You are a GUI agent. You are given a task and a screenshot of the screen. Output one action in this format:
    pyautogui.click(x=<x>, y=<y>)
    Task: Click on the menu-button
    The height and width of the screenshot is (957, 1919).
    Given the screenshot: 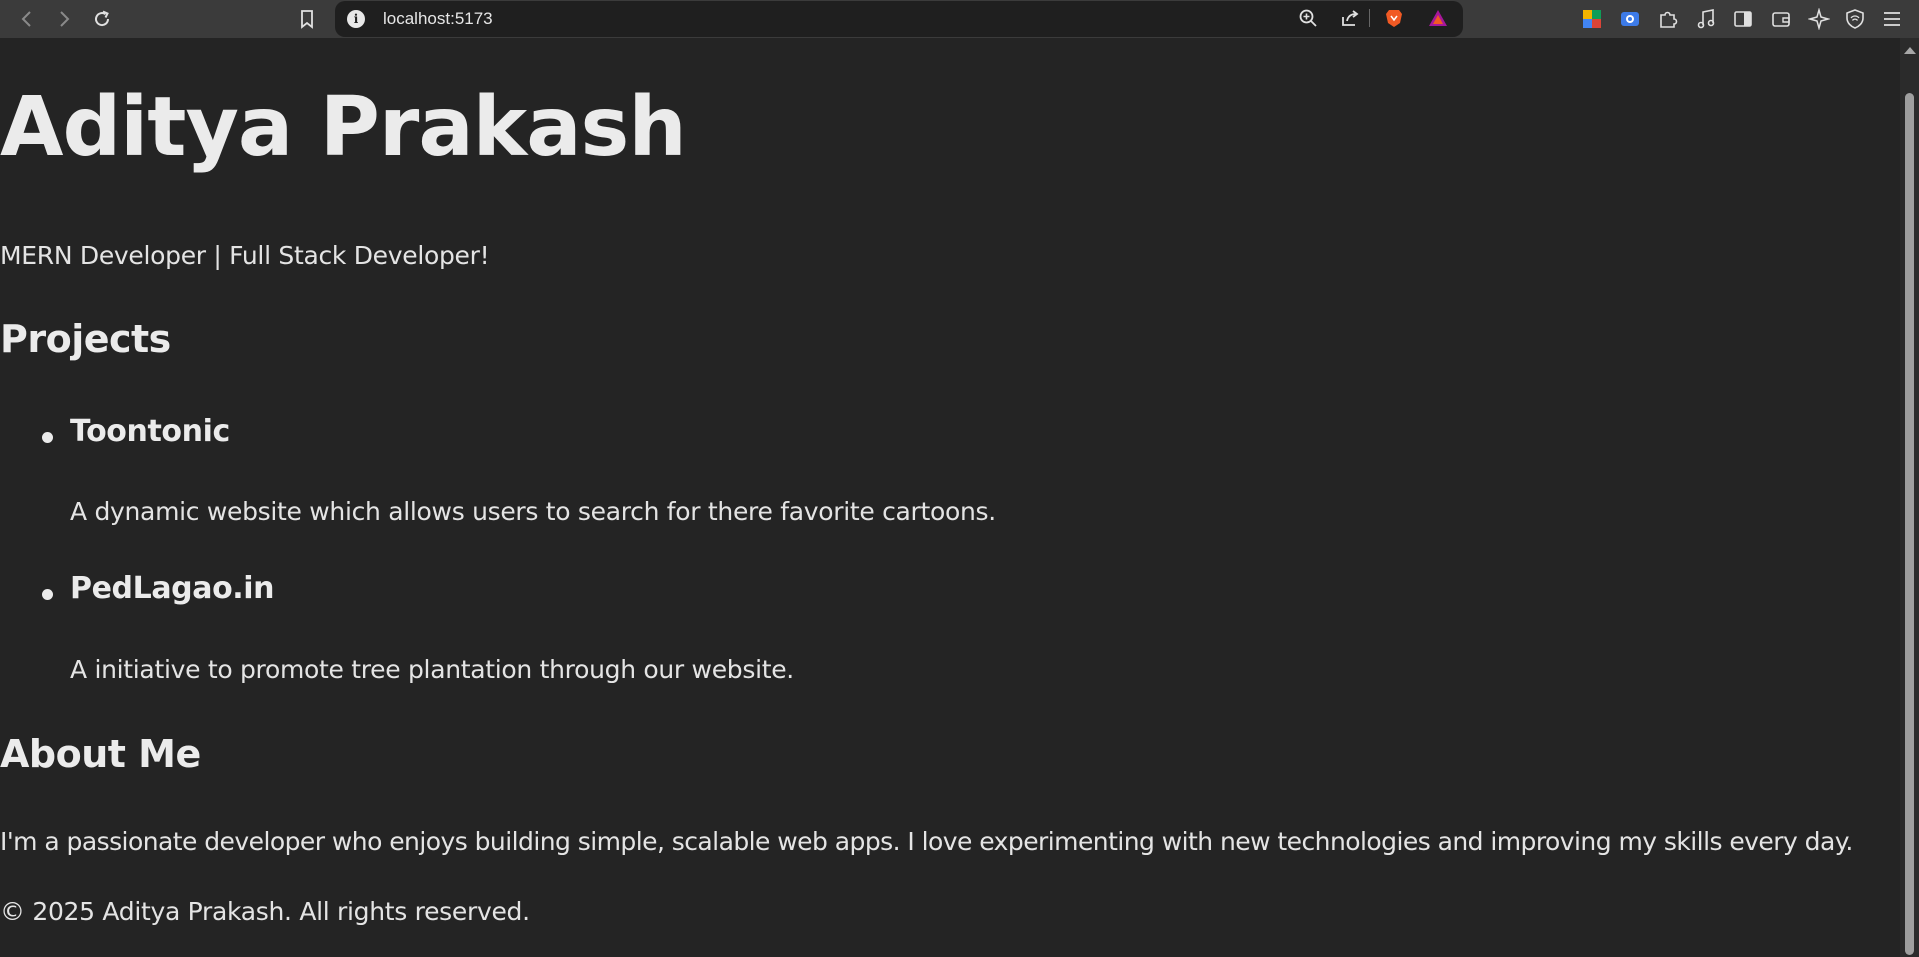 What is the action you would take?
    pyautogui.click(x=1892, y=19)
    